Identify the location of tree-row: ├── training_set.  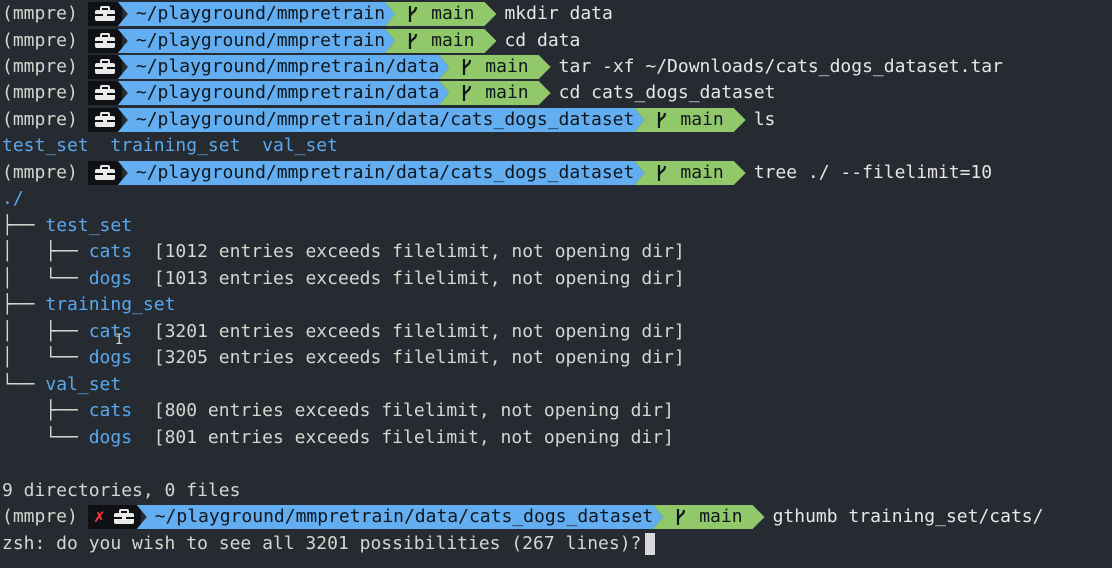
(88, 305).